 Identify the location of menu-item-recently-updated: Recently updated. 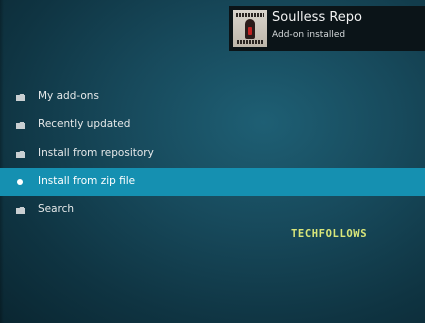
(212, 125).